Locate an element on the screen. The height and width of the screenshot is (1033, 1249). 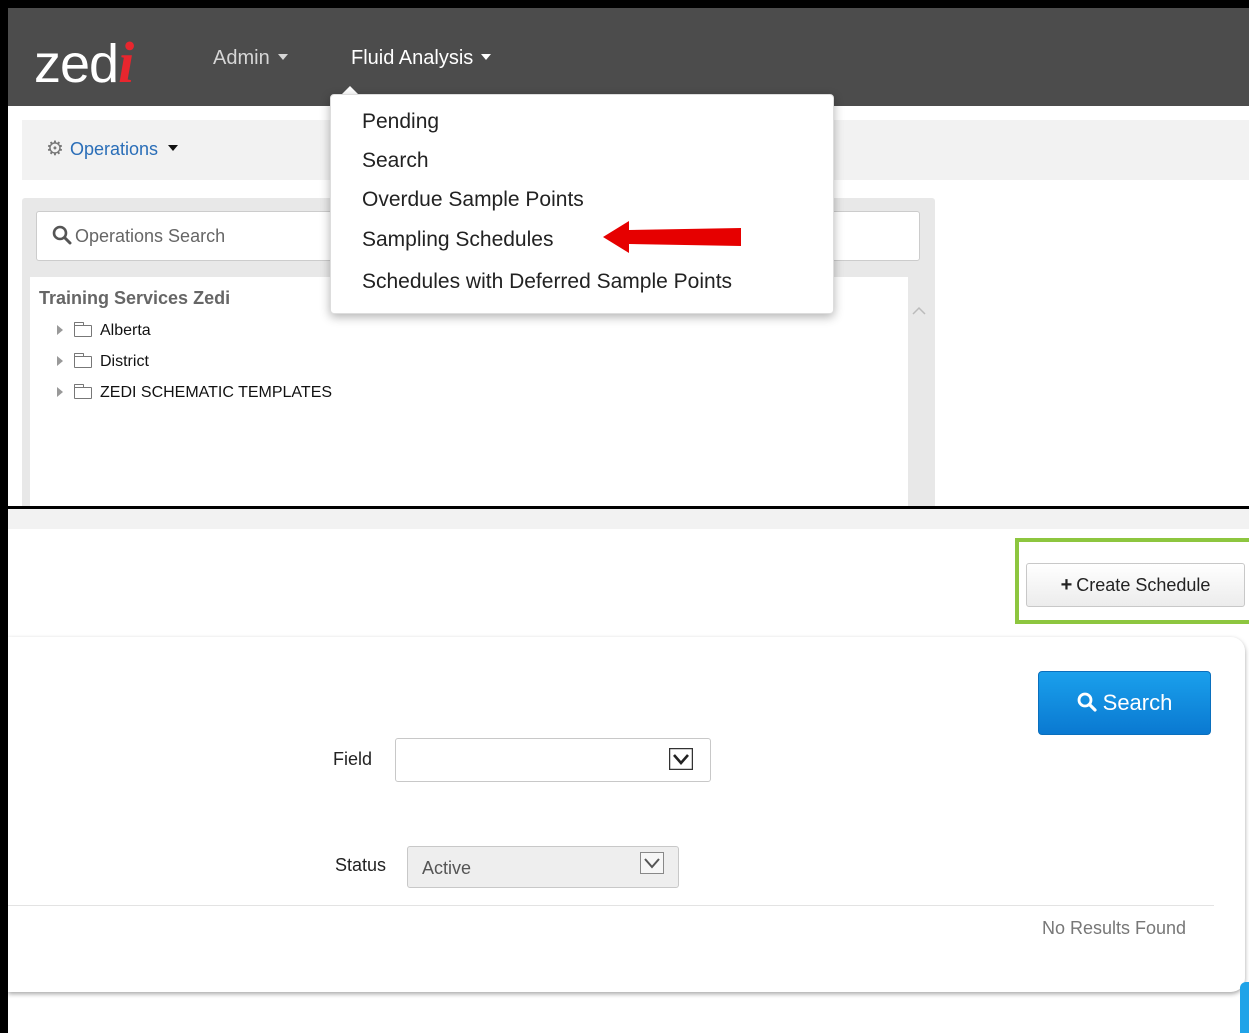
results-divider is located at coordinates (611, 905).